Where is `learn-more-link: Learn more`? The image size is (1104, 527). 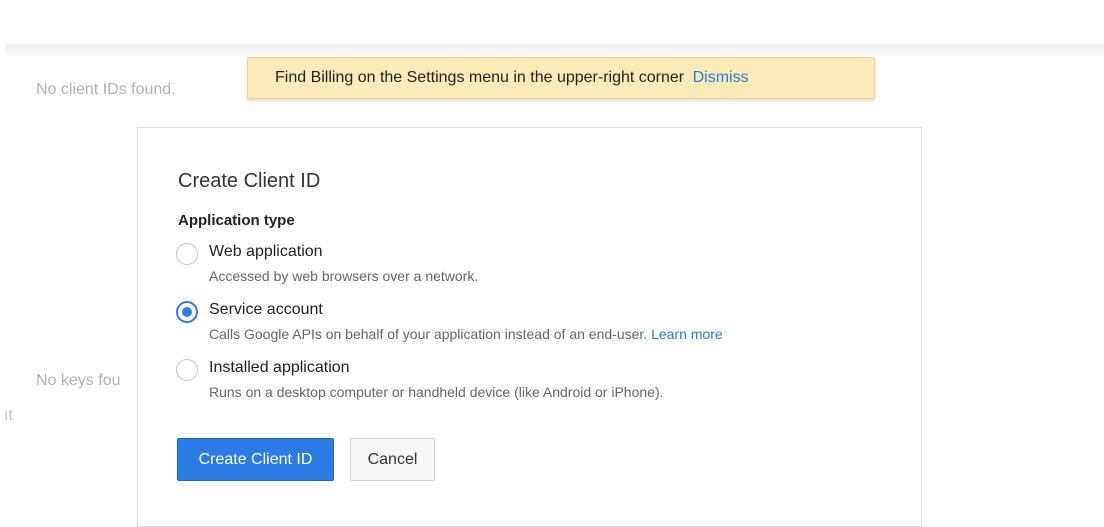
learn-more-link: Learn more is located at coordinates (687, 334).